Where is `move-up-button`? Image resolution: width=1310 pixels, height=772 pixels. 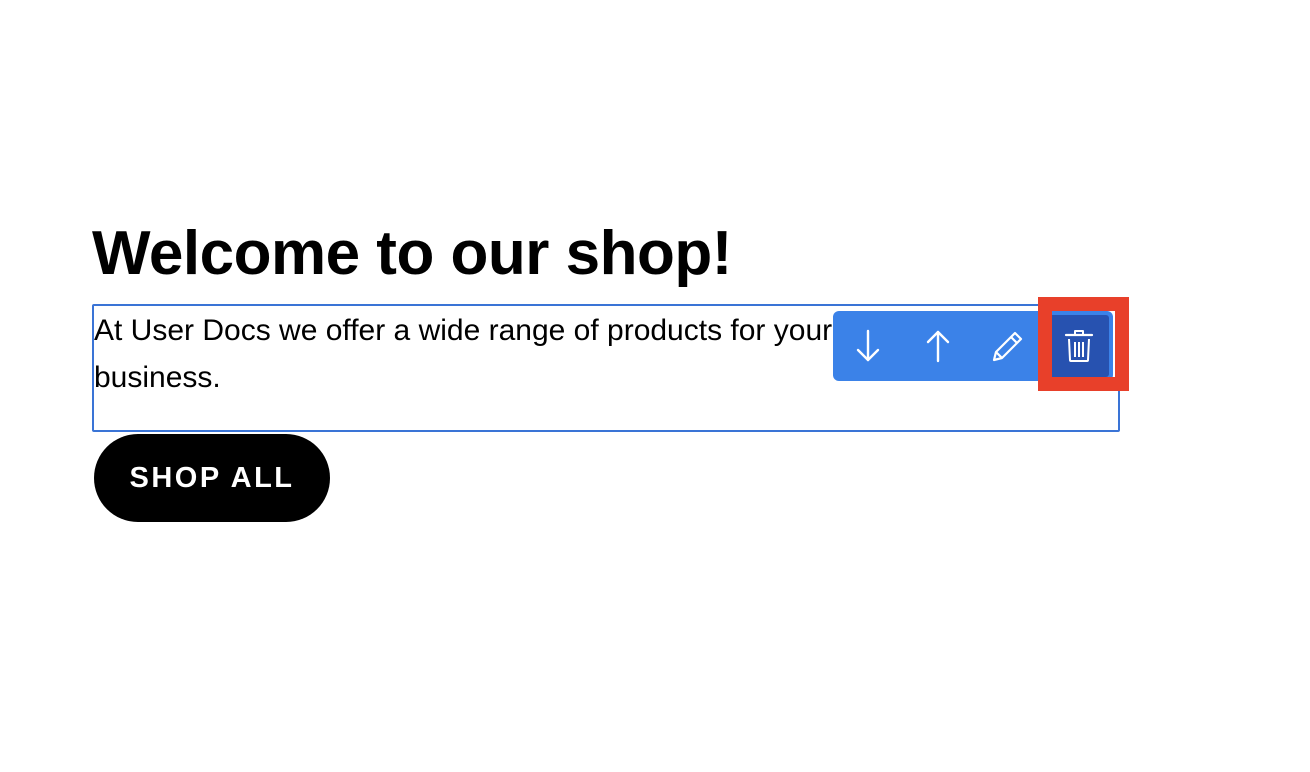
move-up-button is located at coordinates (938, 346).